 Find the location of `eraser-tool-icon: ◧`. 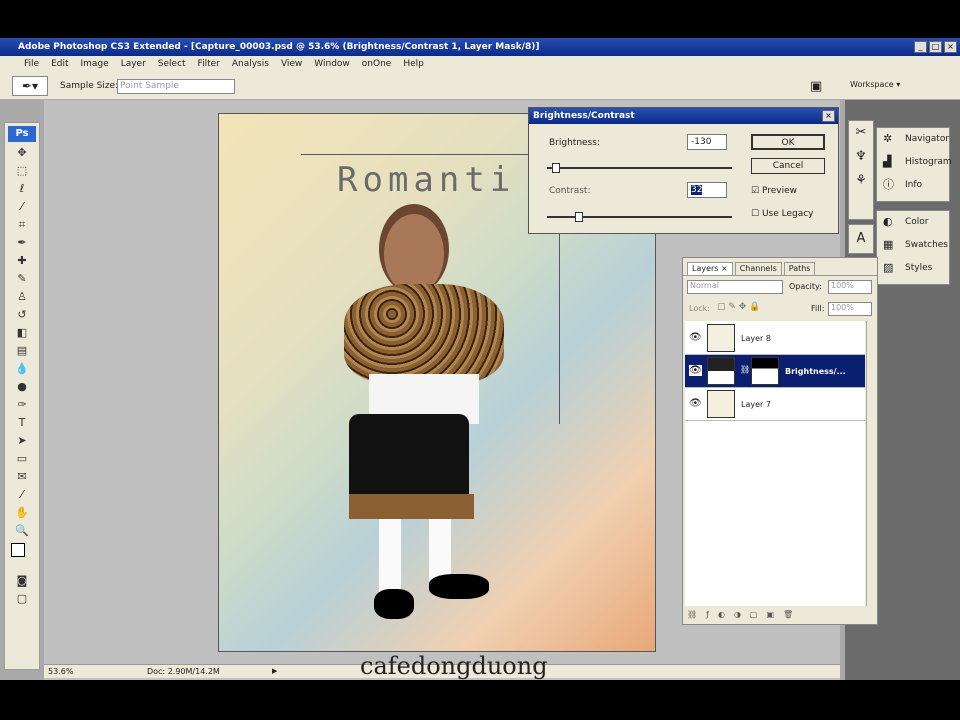

eraser-tool-icon: ◧ is located at coordinates (22, 333).